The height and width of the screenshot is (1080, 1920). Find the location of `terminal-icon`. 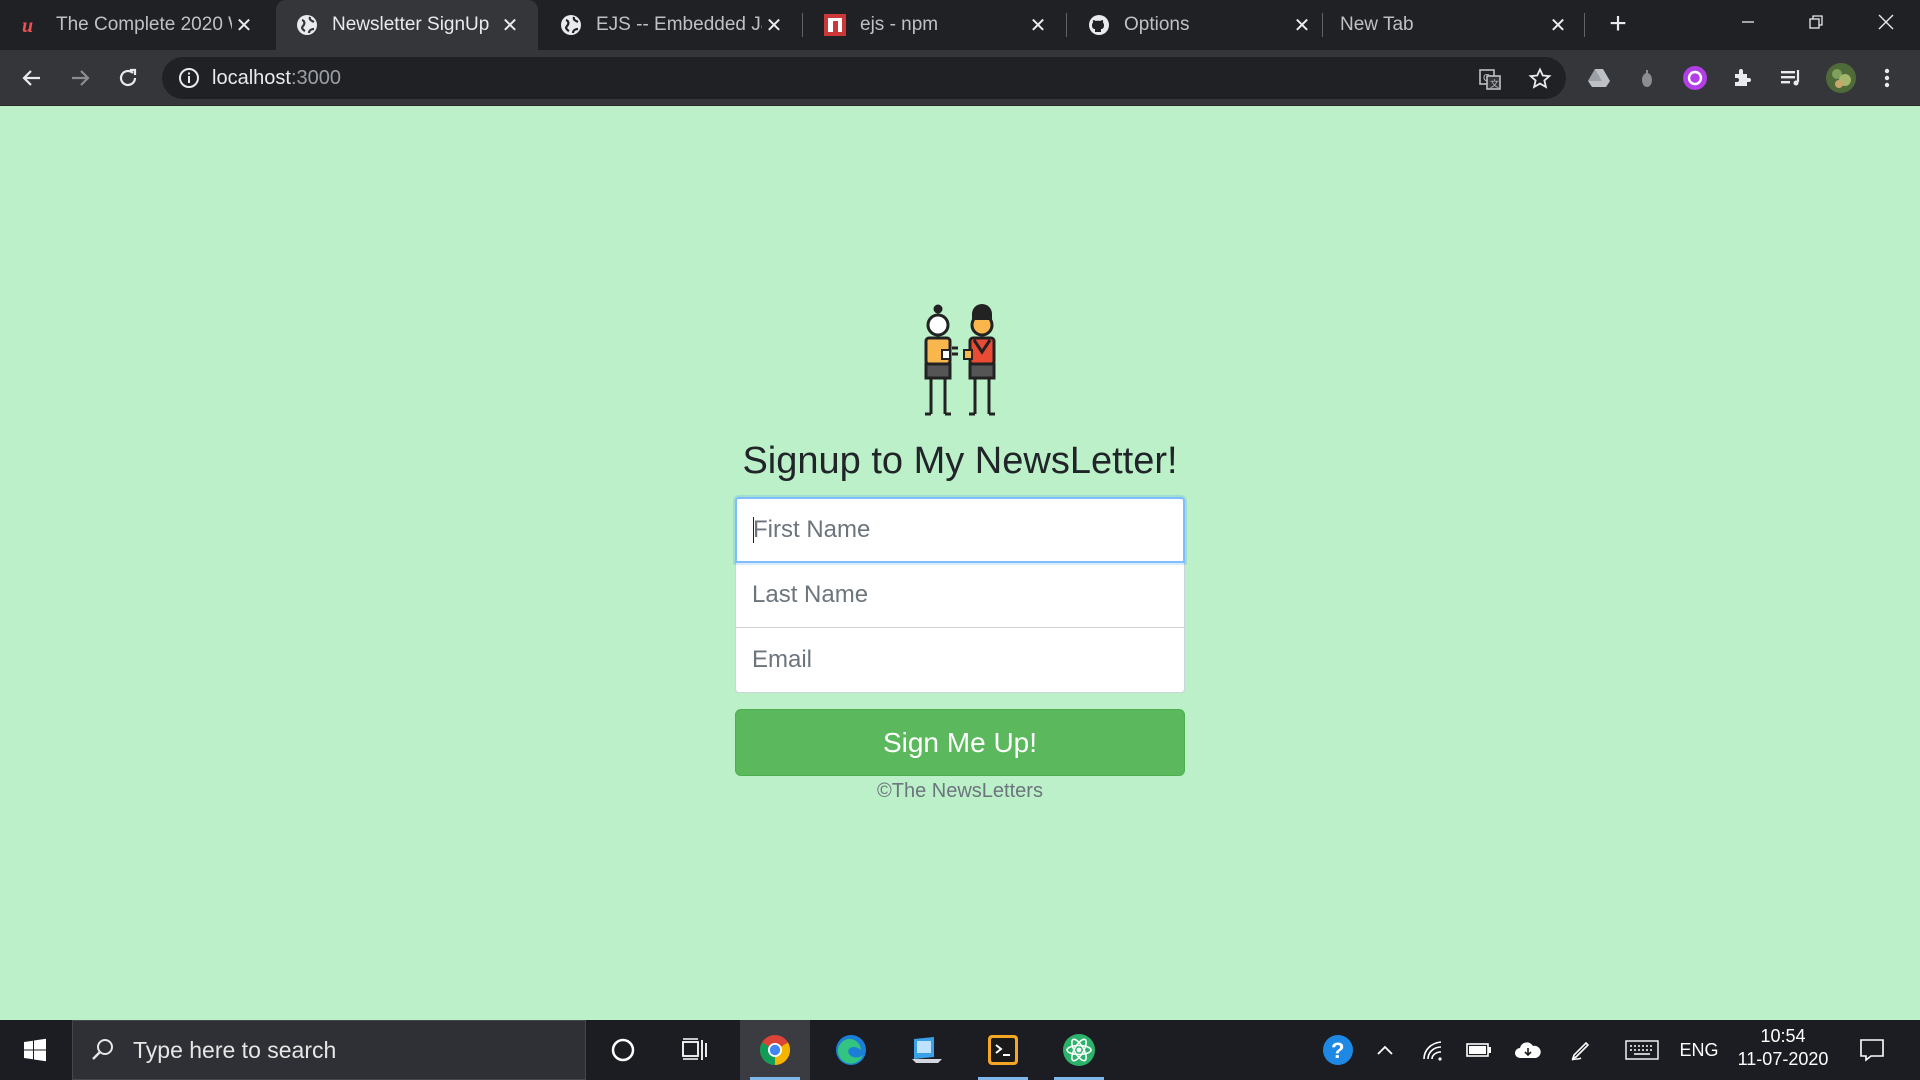

terminal-icon is located at coordinates (1003, 1050).